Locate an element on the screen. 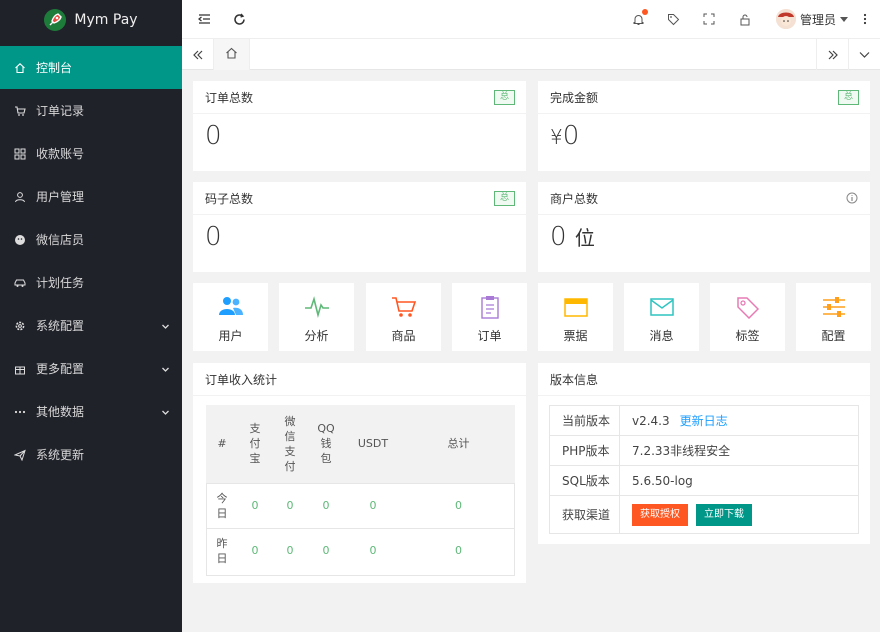 The width and height of the screenshot is (880, 632). sidebar-item-dashboard: 控制台 is located at coordinates (91, 67).